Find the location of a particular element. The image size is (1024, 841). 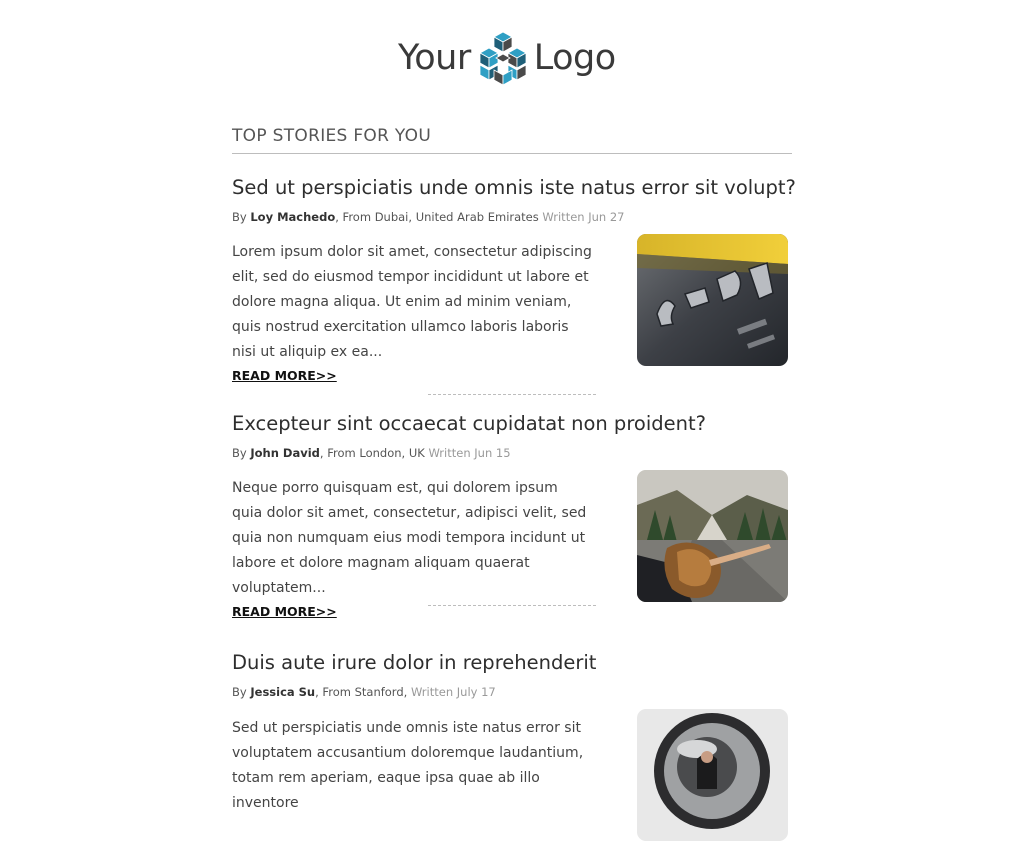

written-date: Written July 17 is located at coordinates (453, 692).